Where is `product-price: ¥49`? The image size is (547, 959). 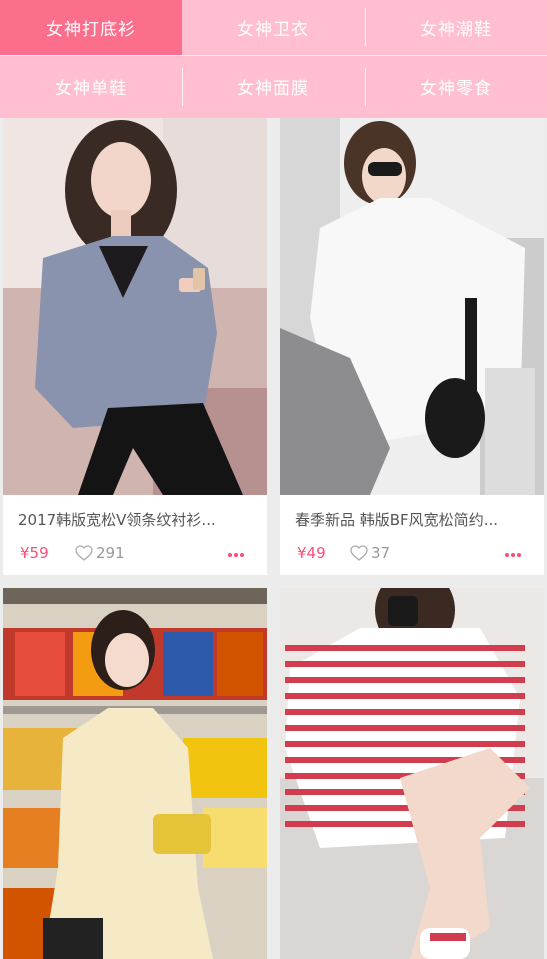 product-price: ¥49 is located at coordinates (311, 553).